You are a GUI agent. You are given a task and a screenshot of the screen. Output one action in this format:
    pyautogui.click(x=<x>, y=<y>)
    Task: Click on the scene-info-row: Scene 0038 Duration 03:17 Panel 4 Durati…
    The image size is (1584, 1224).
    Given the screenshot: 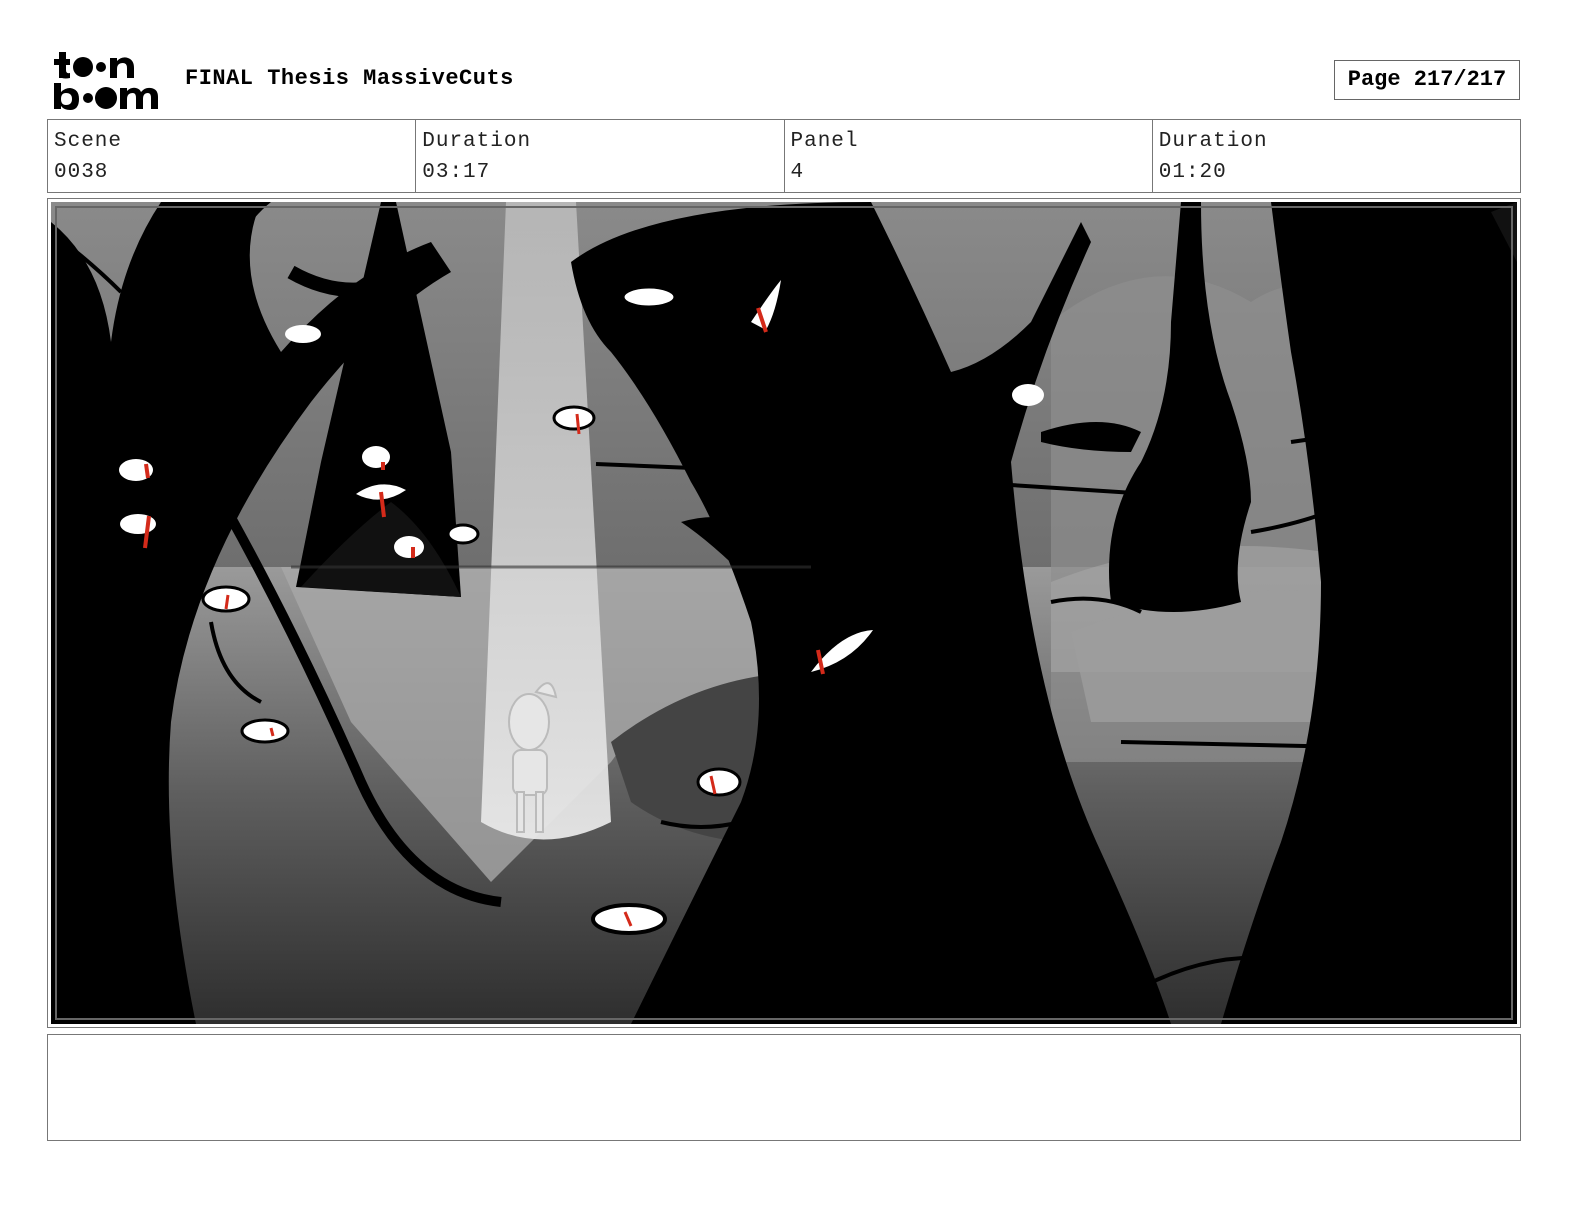 What is the action you would take?
    pyautogui.click(x=784, y=156)
    